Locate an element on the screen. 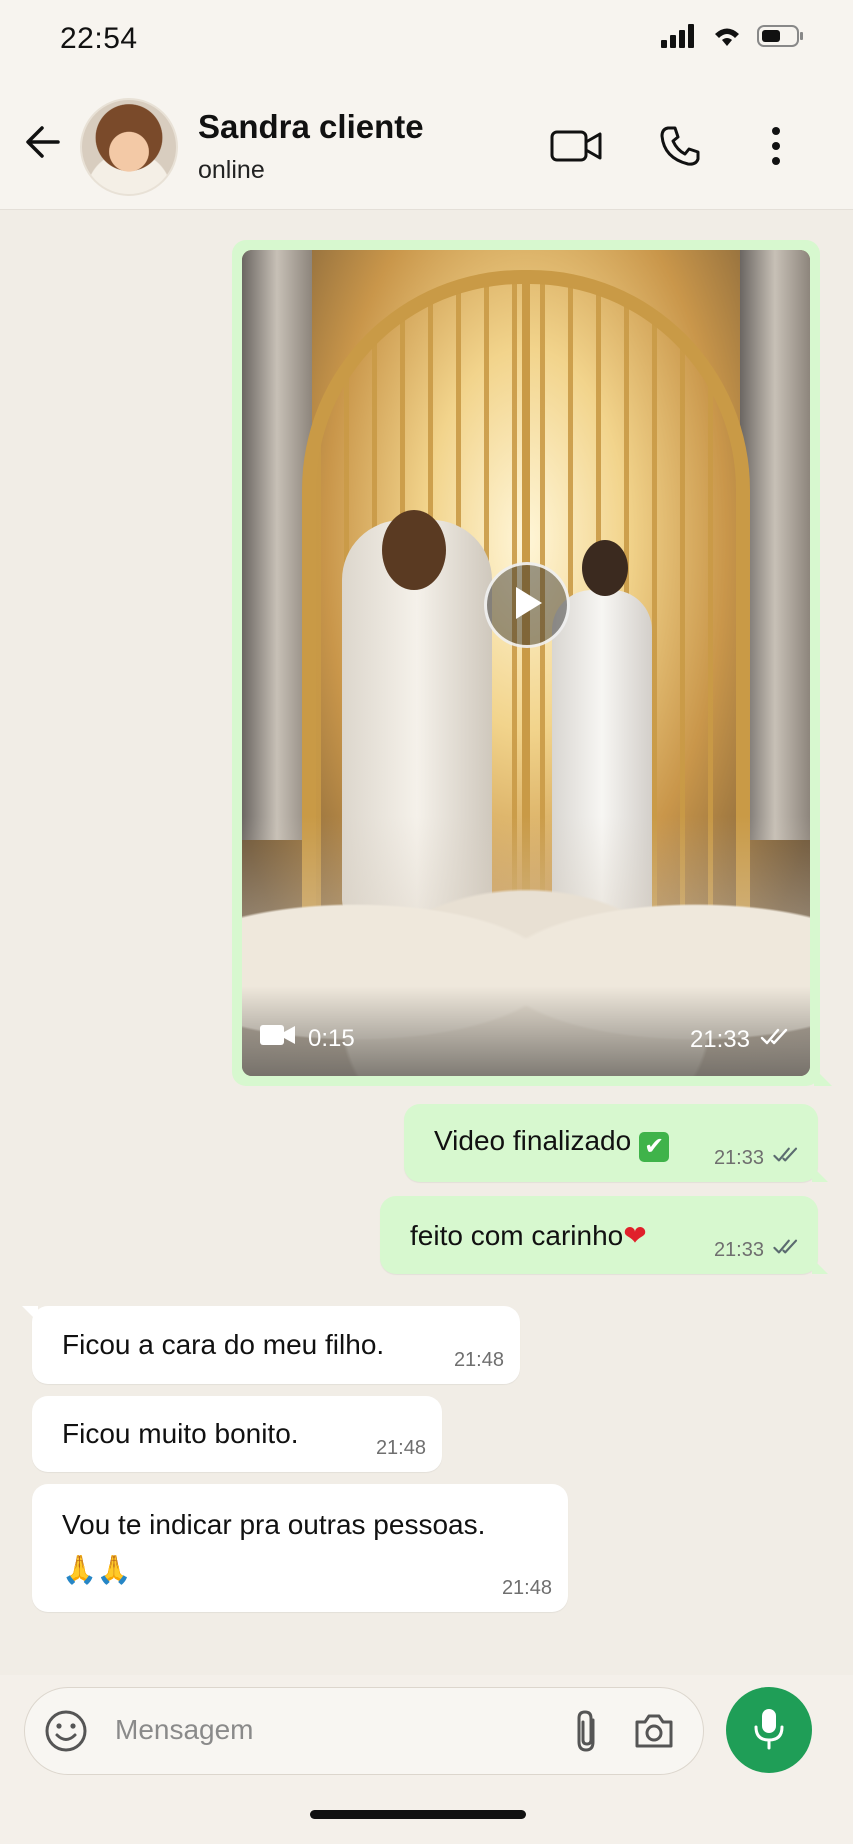 The image size is (853, 1844). message-text-wrap: Video finalizado ✔ is located at coordinates (546, 1143).